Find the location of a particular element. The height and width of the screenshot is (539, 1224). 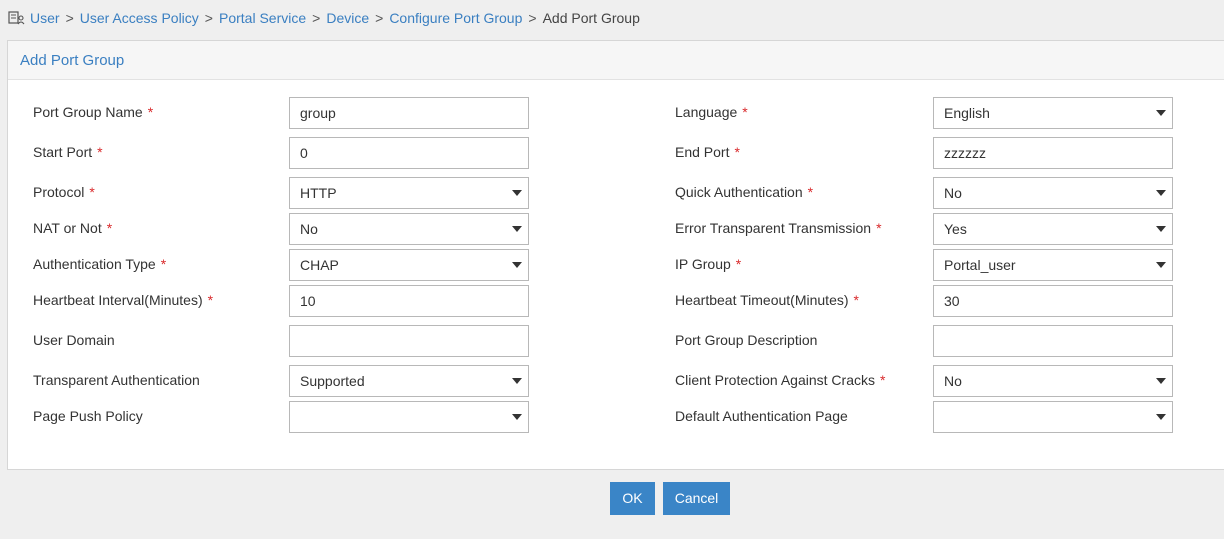

protocol-select: HTTP is located at coordinates (409, 193).